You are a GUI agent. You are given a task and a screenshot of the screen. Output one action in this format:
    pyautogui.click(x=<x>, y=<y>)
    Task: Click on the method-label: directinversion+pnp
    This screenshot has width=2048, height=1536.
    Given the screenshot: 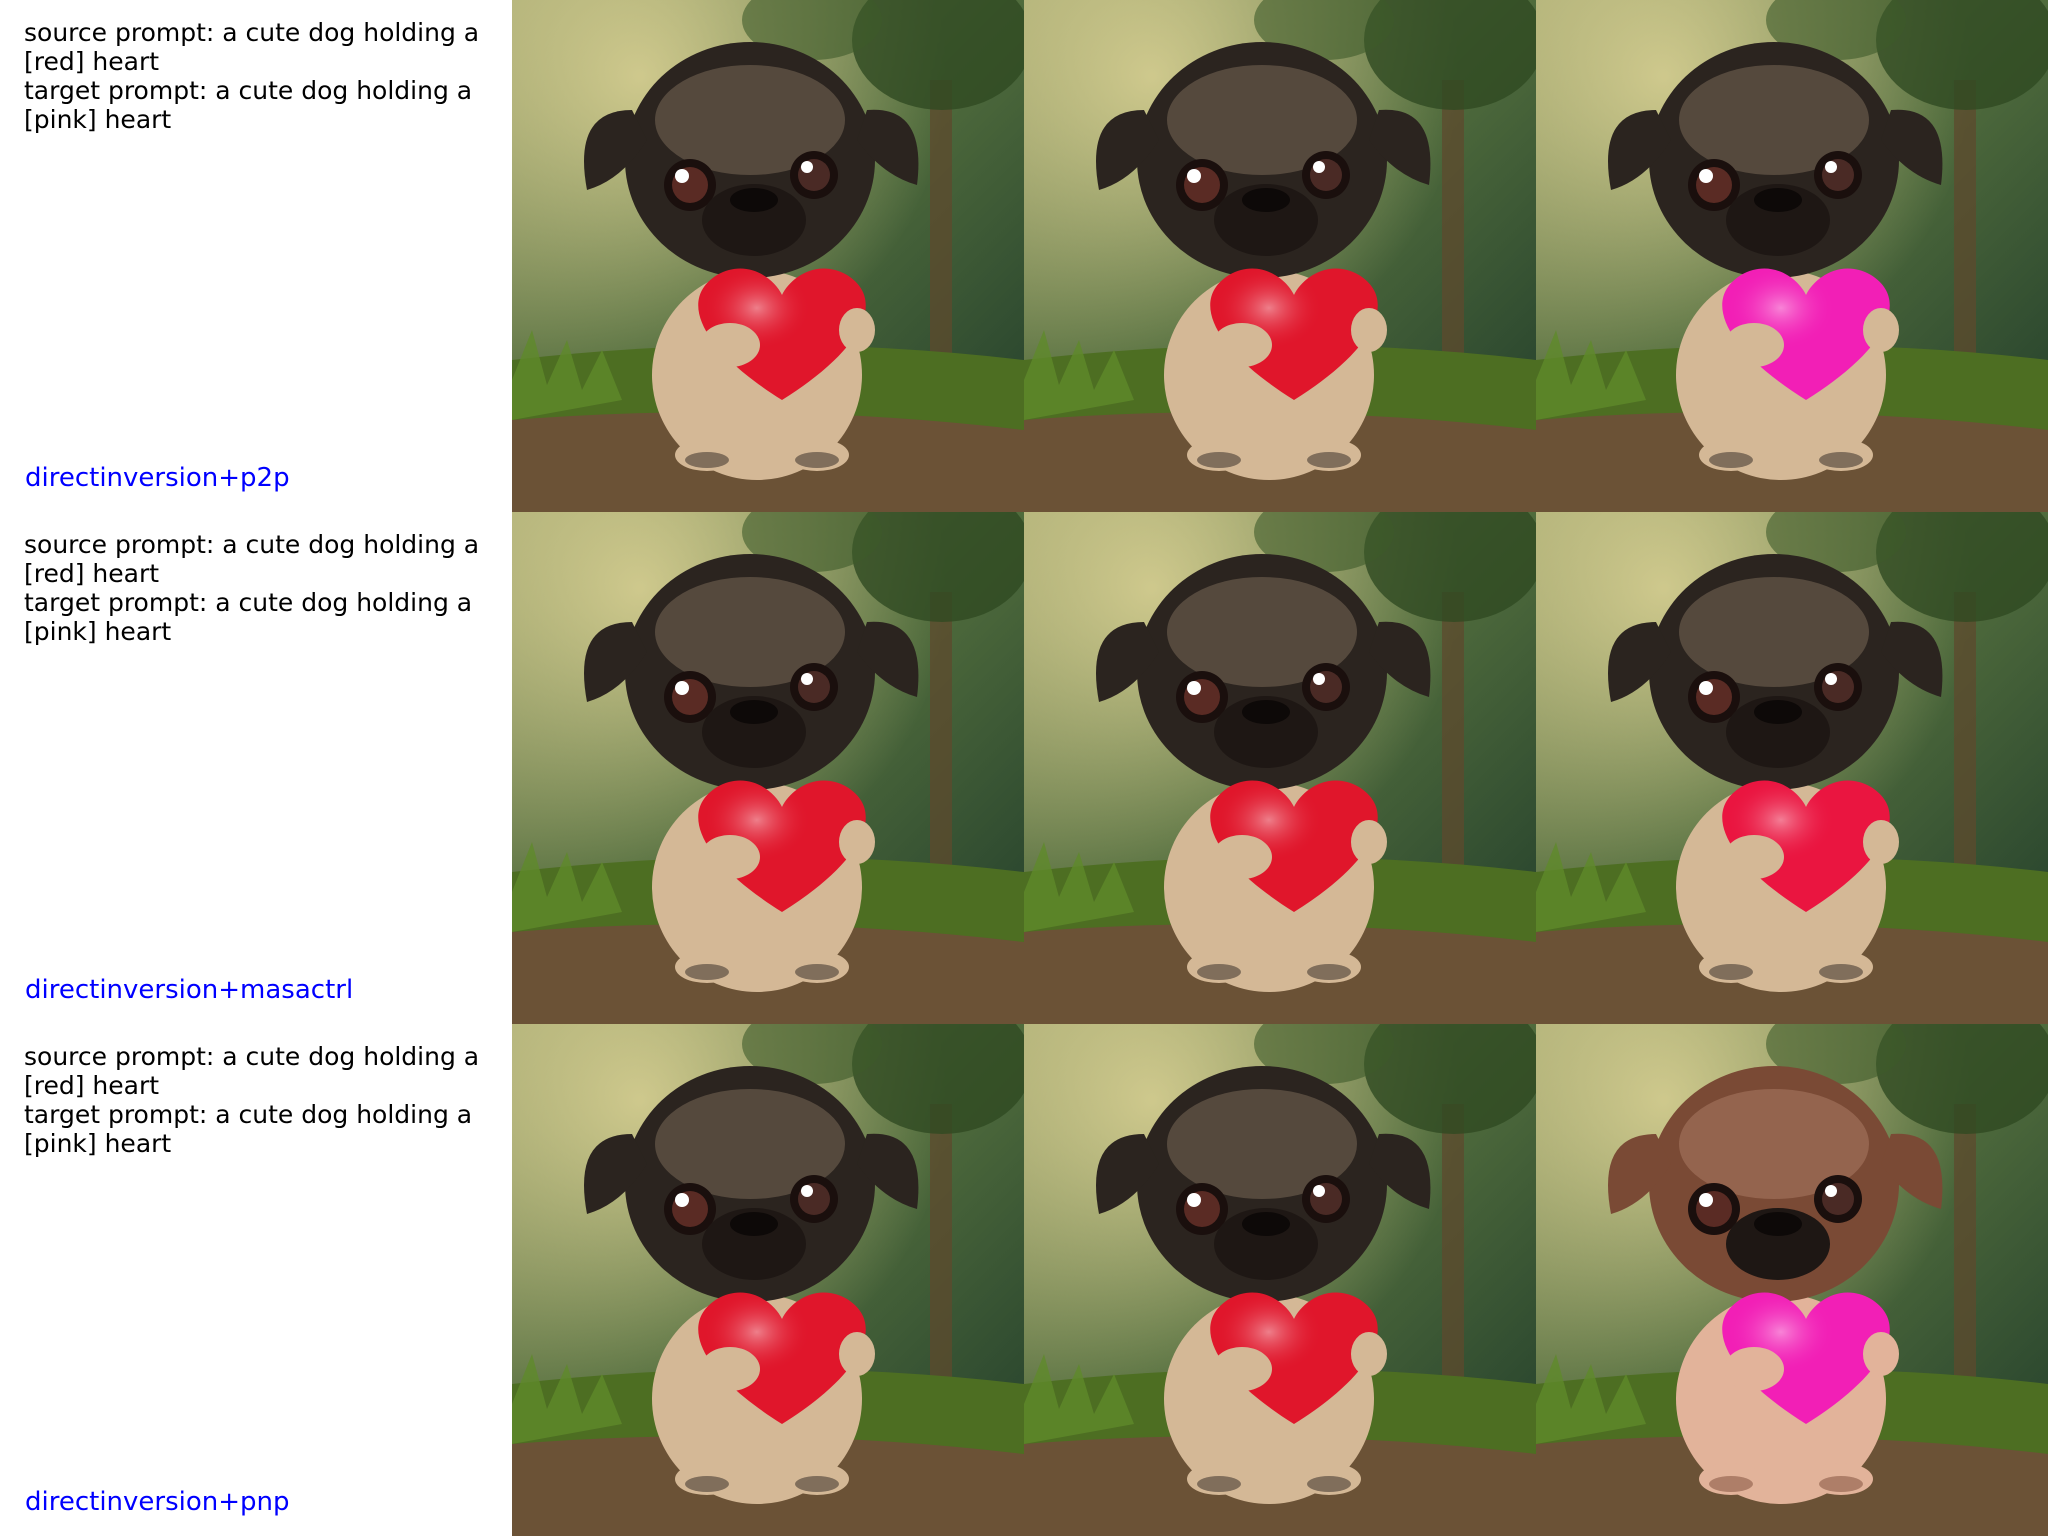 What is the action you would take?
    pyautogui.click(x=157, y=1502)
    